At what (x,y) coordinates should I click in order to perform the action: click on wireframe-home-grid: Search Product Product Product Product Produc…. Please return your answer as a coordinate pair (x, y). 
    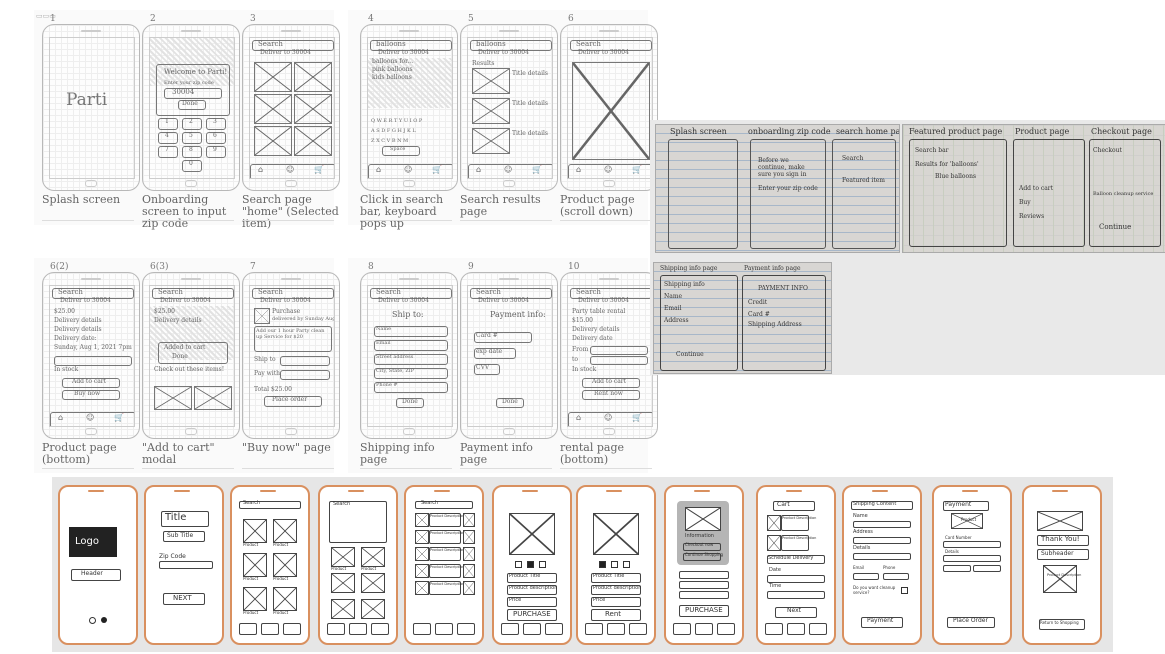
    Looking at the image, I should click on (270, 565).